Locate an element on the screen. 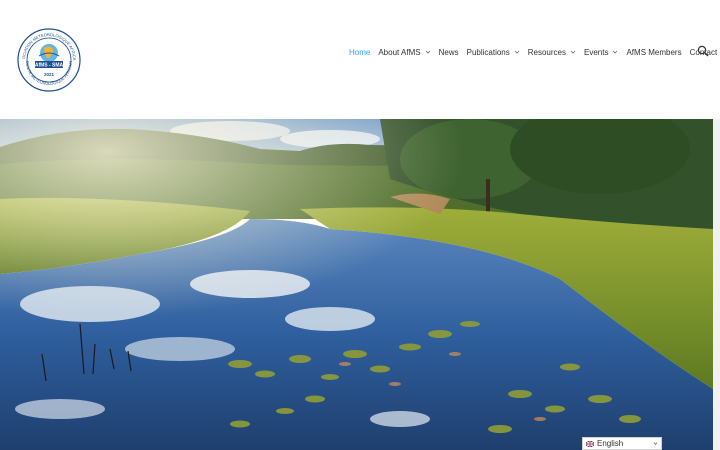 Image resolution: width=720 pixels, height=450 pixels. nav-item-label: About AfMS is located at coordinates (399, 52).